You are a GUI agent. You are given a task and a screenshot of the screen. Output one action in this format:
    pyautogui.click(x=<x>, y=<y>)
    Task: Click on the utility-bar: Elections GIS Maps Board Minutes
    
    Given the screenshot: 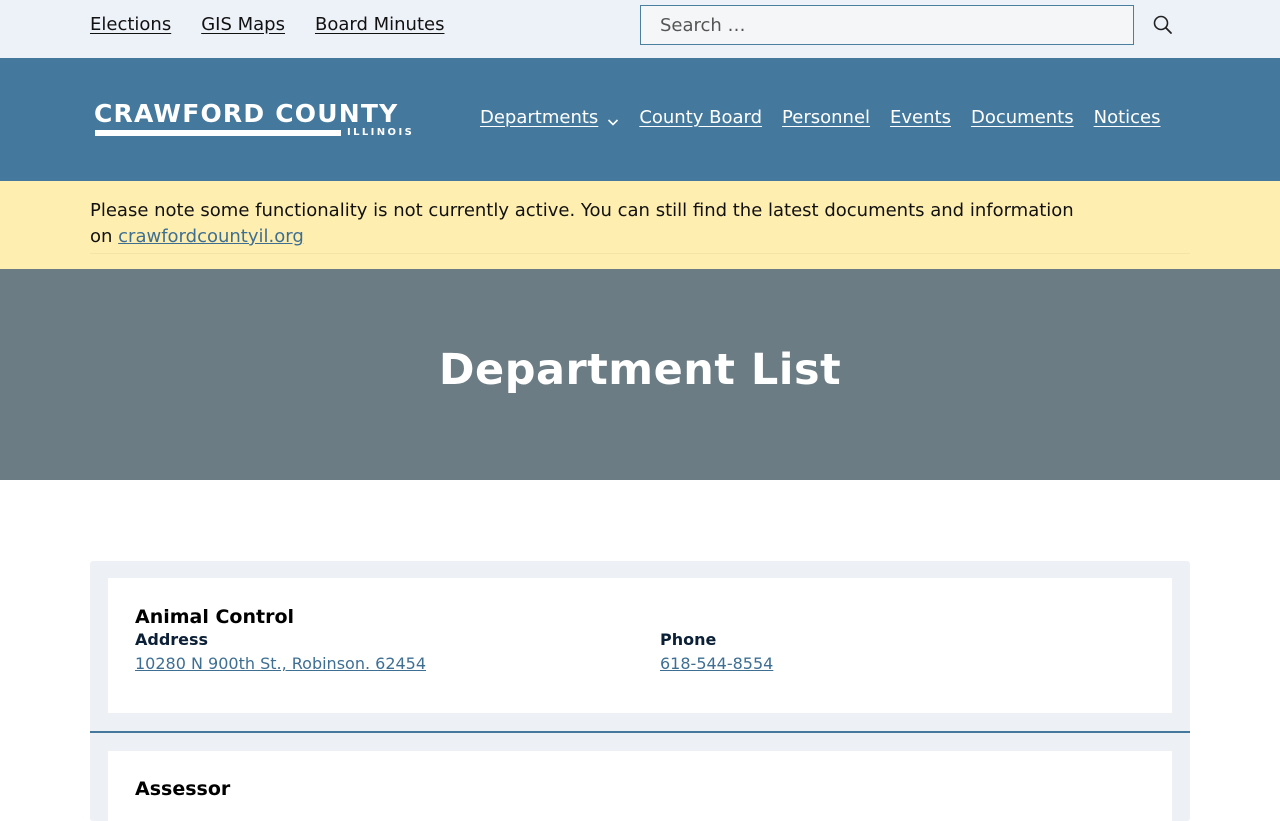 What is the action you would take?
    pyautogui.click(x=640, y=29)
    